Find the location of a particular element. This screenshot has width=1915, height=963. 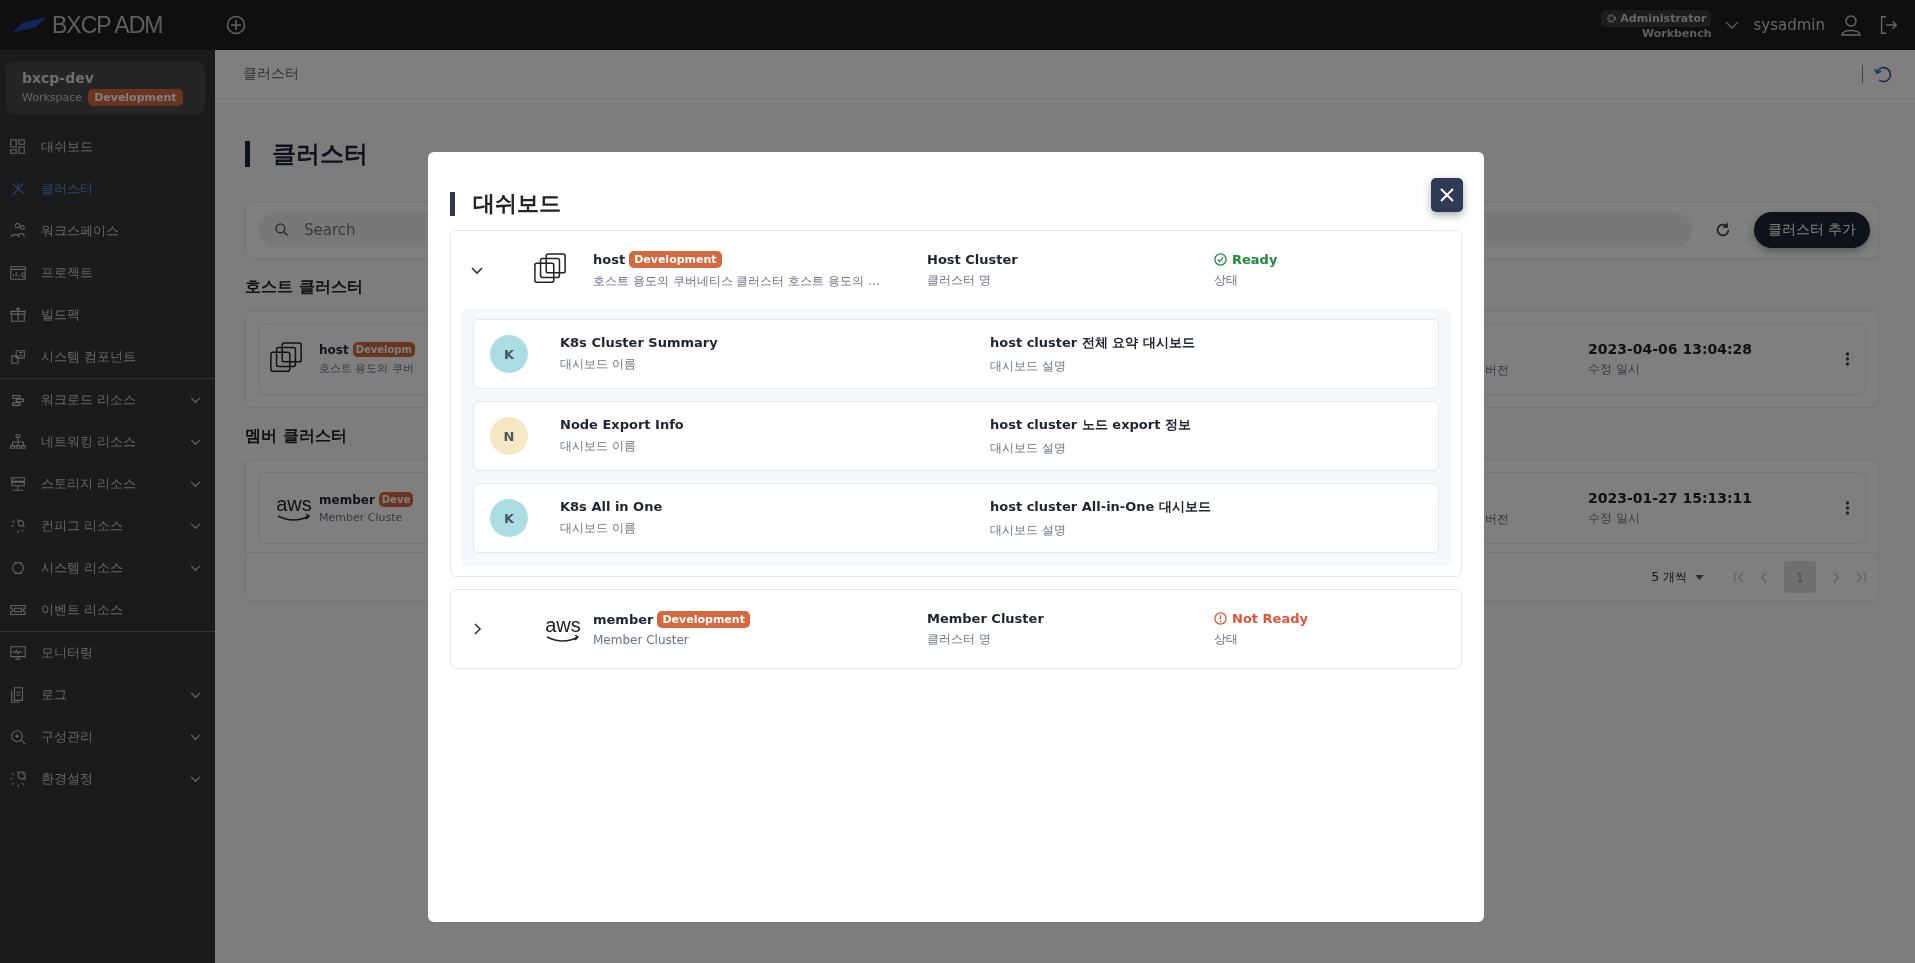

sidebar-item: 이벤트 리소스 is located at coordinates (107, 610).